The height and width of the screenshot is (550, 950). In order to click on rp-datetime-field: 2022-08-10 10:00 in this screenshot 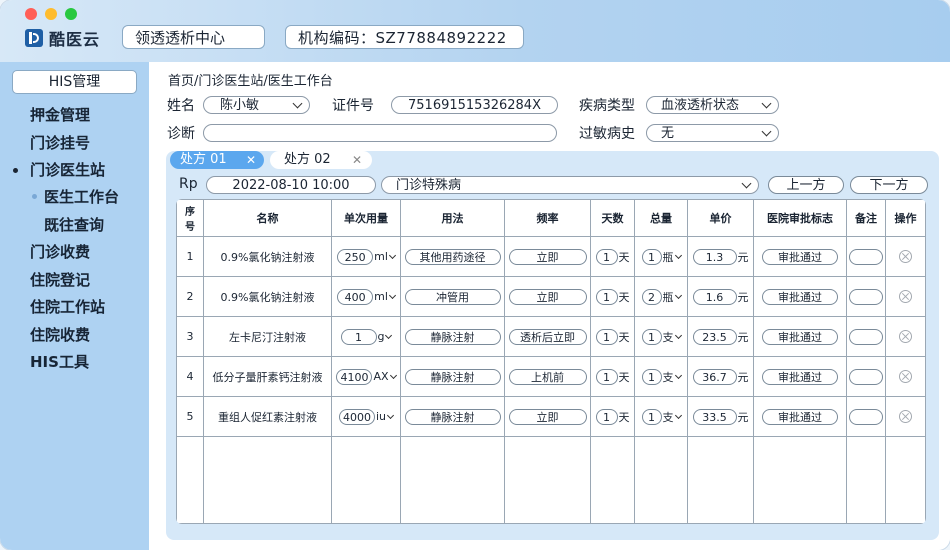, I will do `click(291, 185)`.